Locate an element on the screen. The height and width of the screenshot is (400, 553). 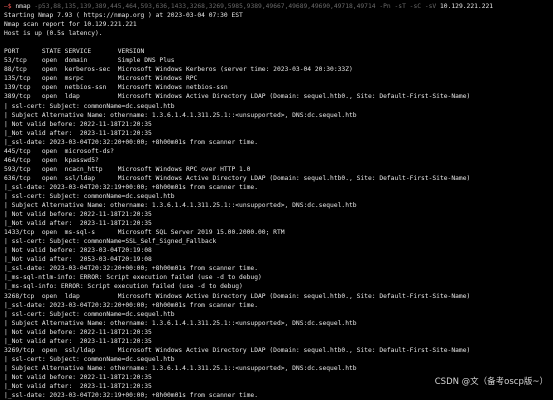
command-name: nmap is located at coordinates (23, 6).